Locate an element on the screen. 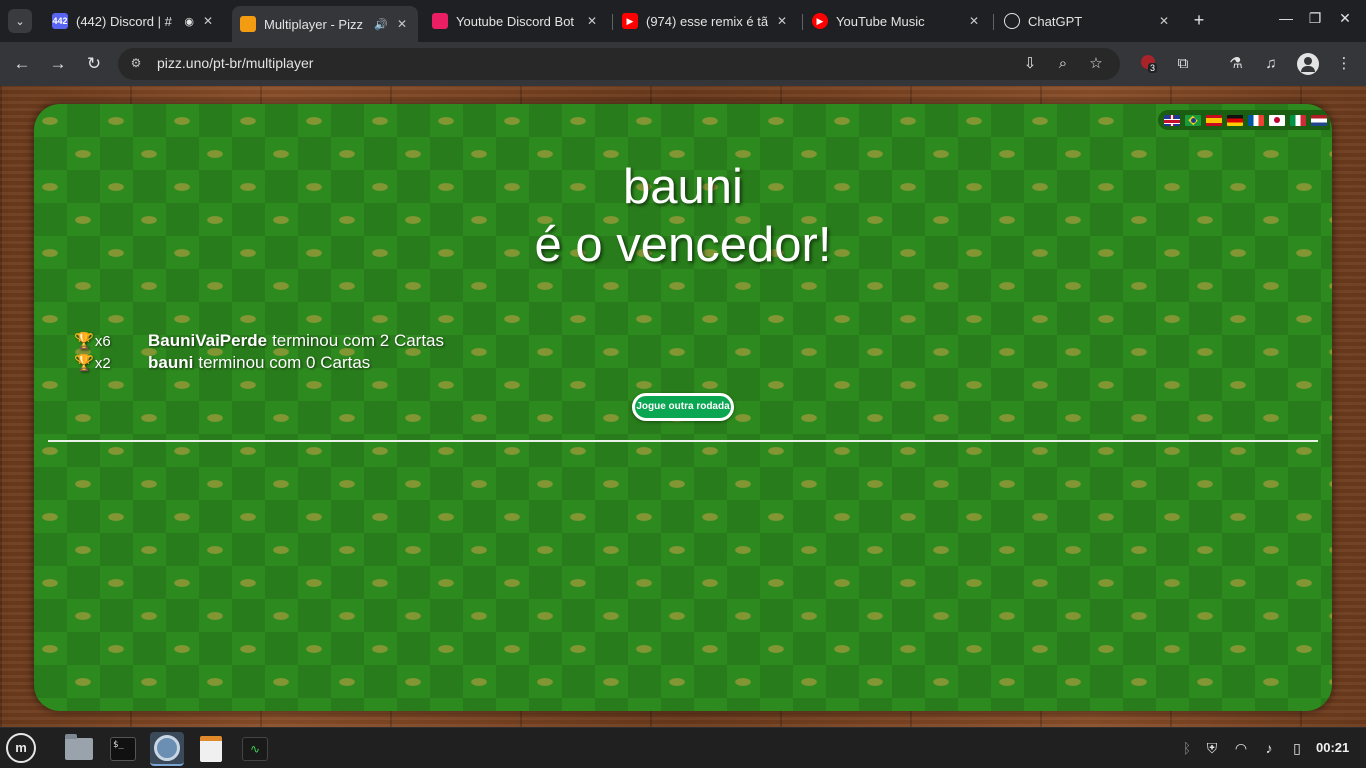  chrome-app is located at coordinates (167, 749).